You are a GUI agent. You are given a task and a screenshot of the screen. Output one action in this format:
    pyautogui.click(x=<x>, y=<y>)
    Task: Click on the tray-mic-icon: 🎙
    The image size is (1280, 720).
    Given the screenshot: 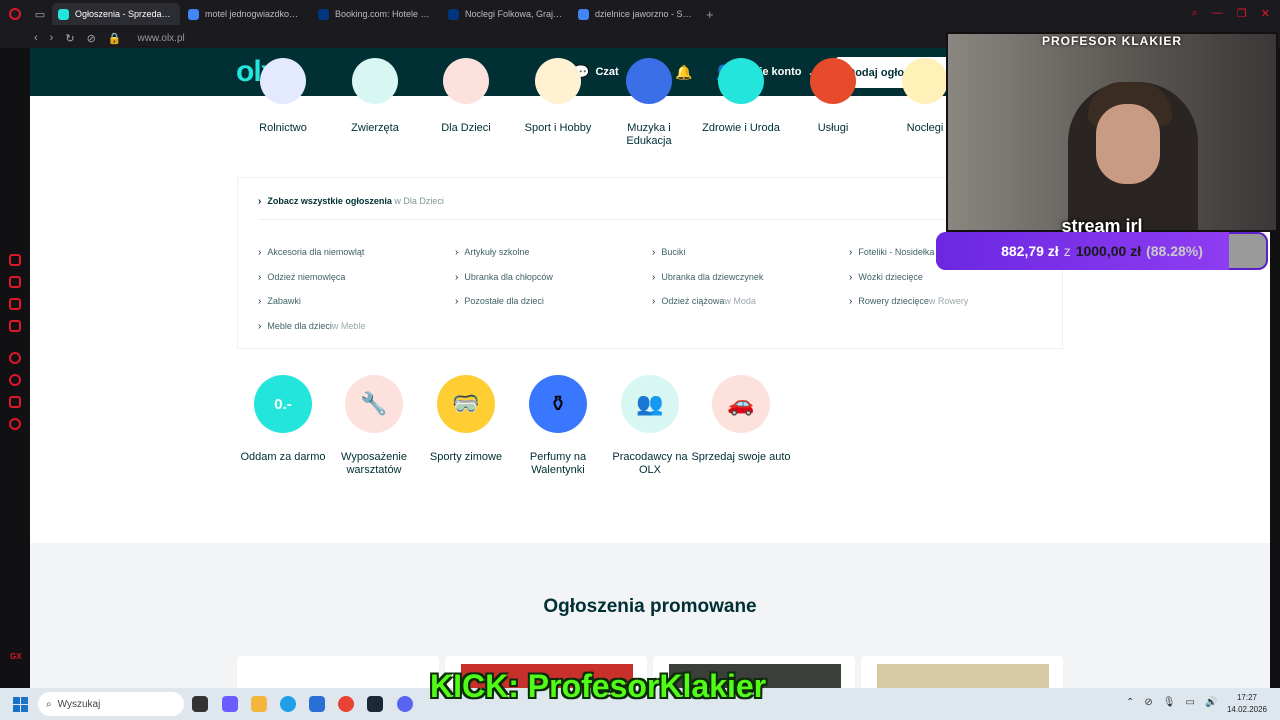 What is the action you would take?
    pyautogui.click(x=1169, y=702)
    